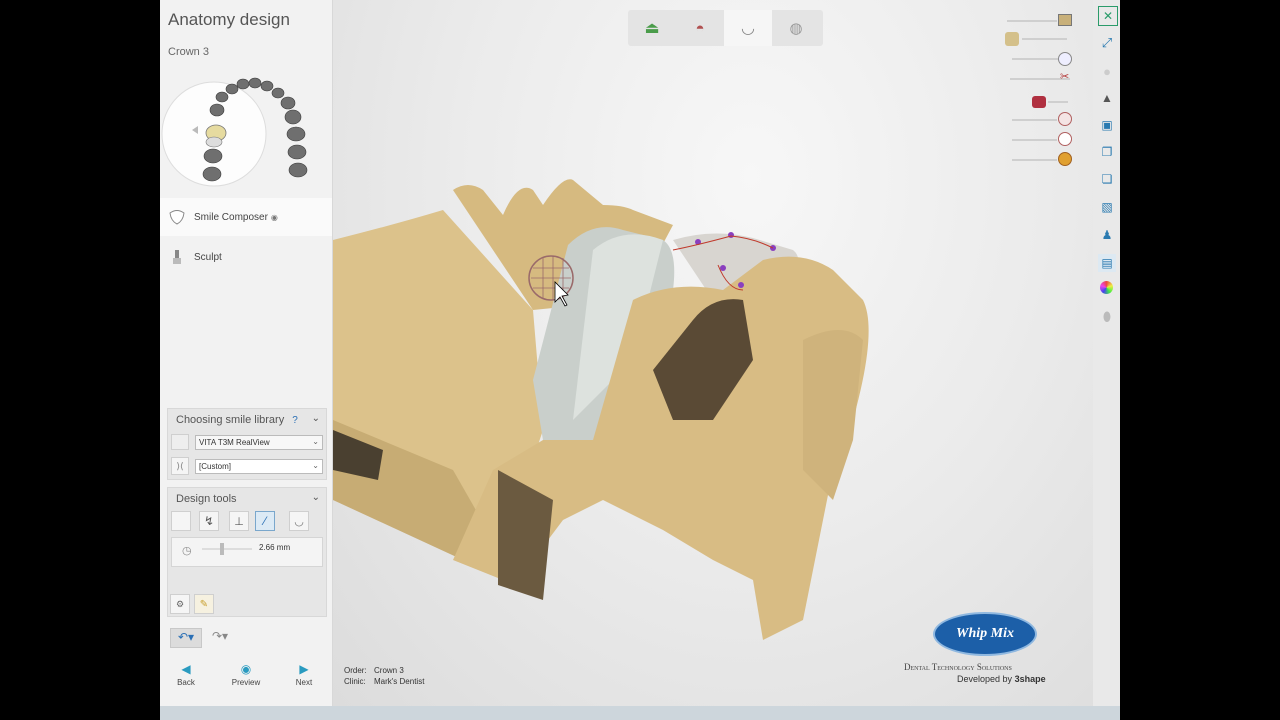 This screenshot has height=720, width=1280. Describe the element at coordinates (247, 499) in the screenshot. I see `design-tools-header: Design tools ⌄` at that location.